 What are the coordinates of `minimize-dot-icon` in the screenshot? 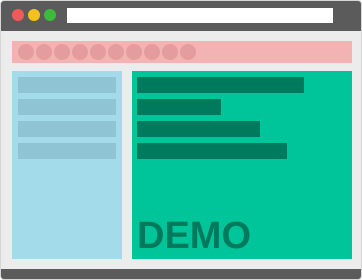 It's located at (34, 15).